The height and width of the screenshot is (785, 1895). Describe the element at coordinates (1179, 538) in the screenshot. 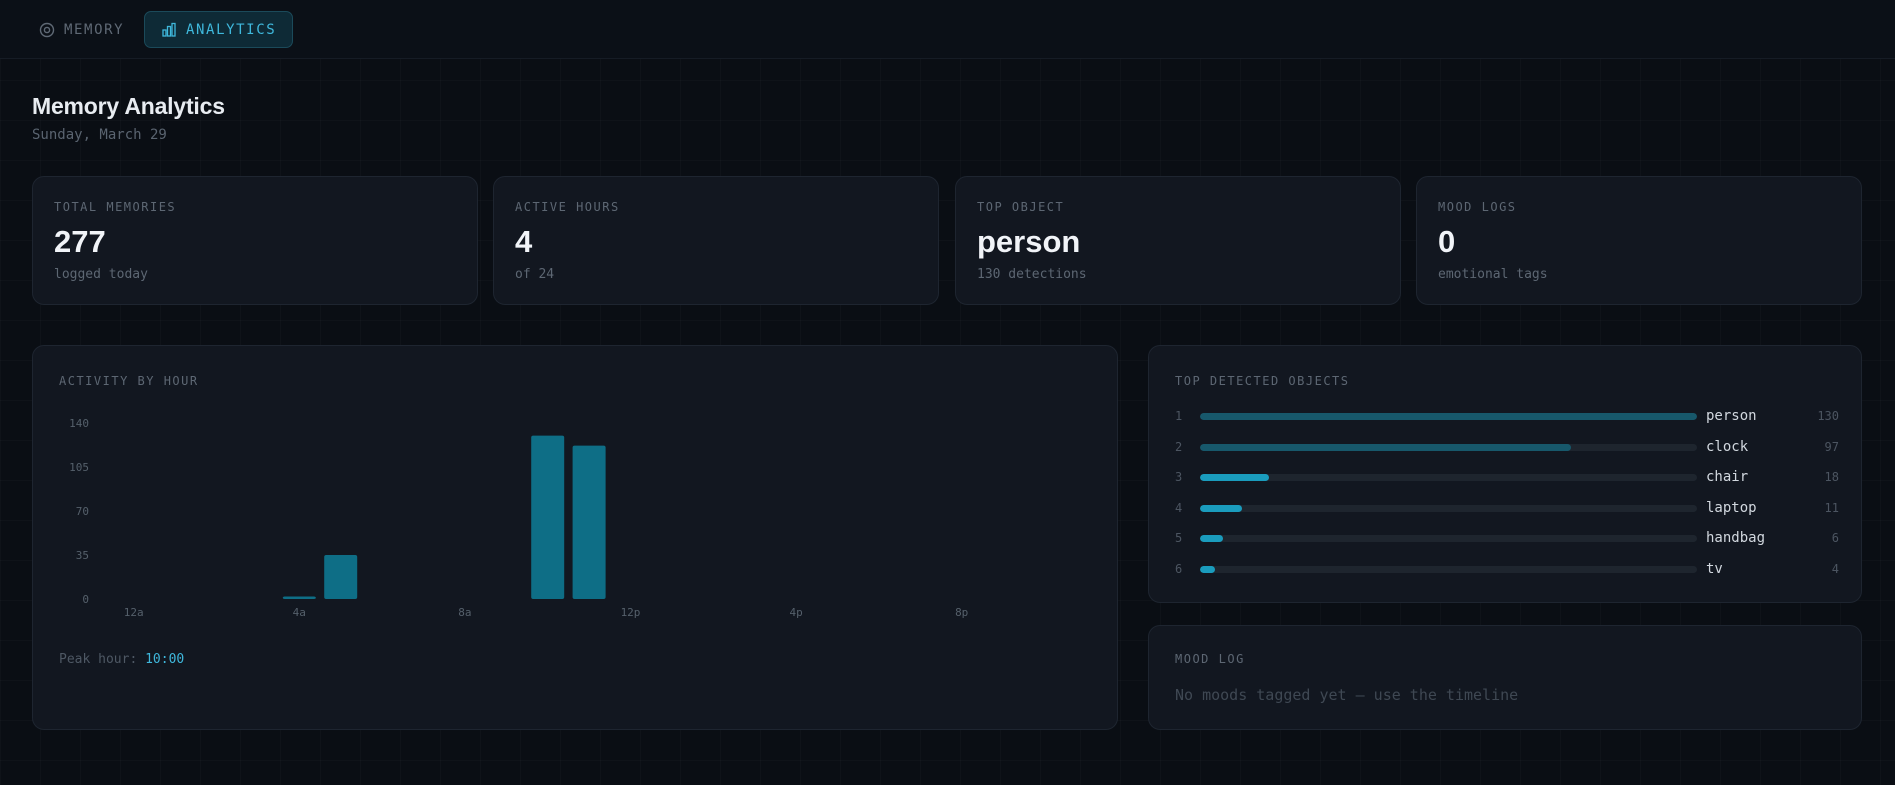

I see `object-rank: 5` at that location.